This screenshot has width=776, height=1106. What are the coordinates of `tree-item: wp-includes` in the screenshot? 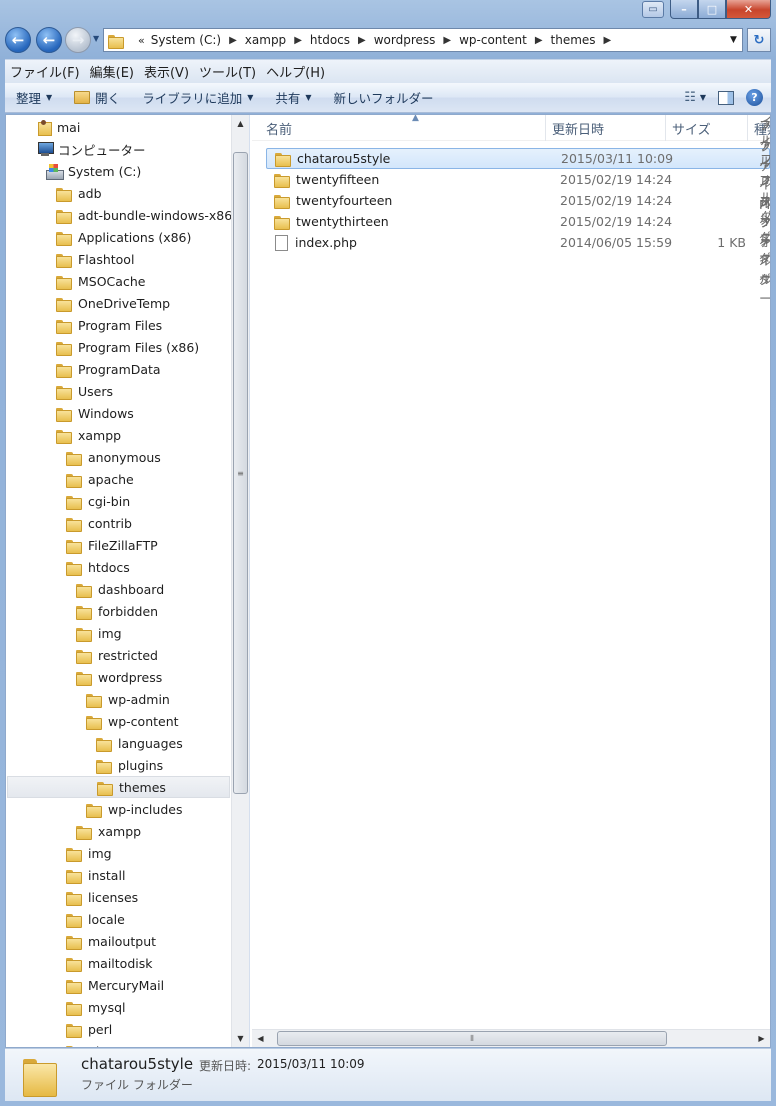 It's located at (94, 809).